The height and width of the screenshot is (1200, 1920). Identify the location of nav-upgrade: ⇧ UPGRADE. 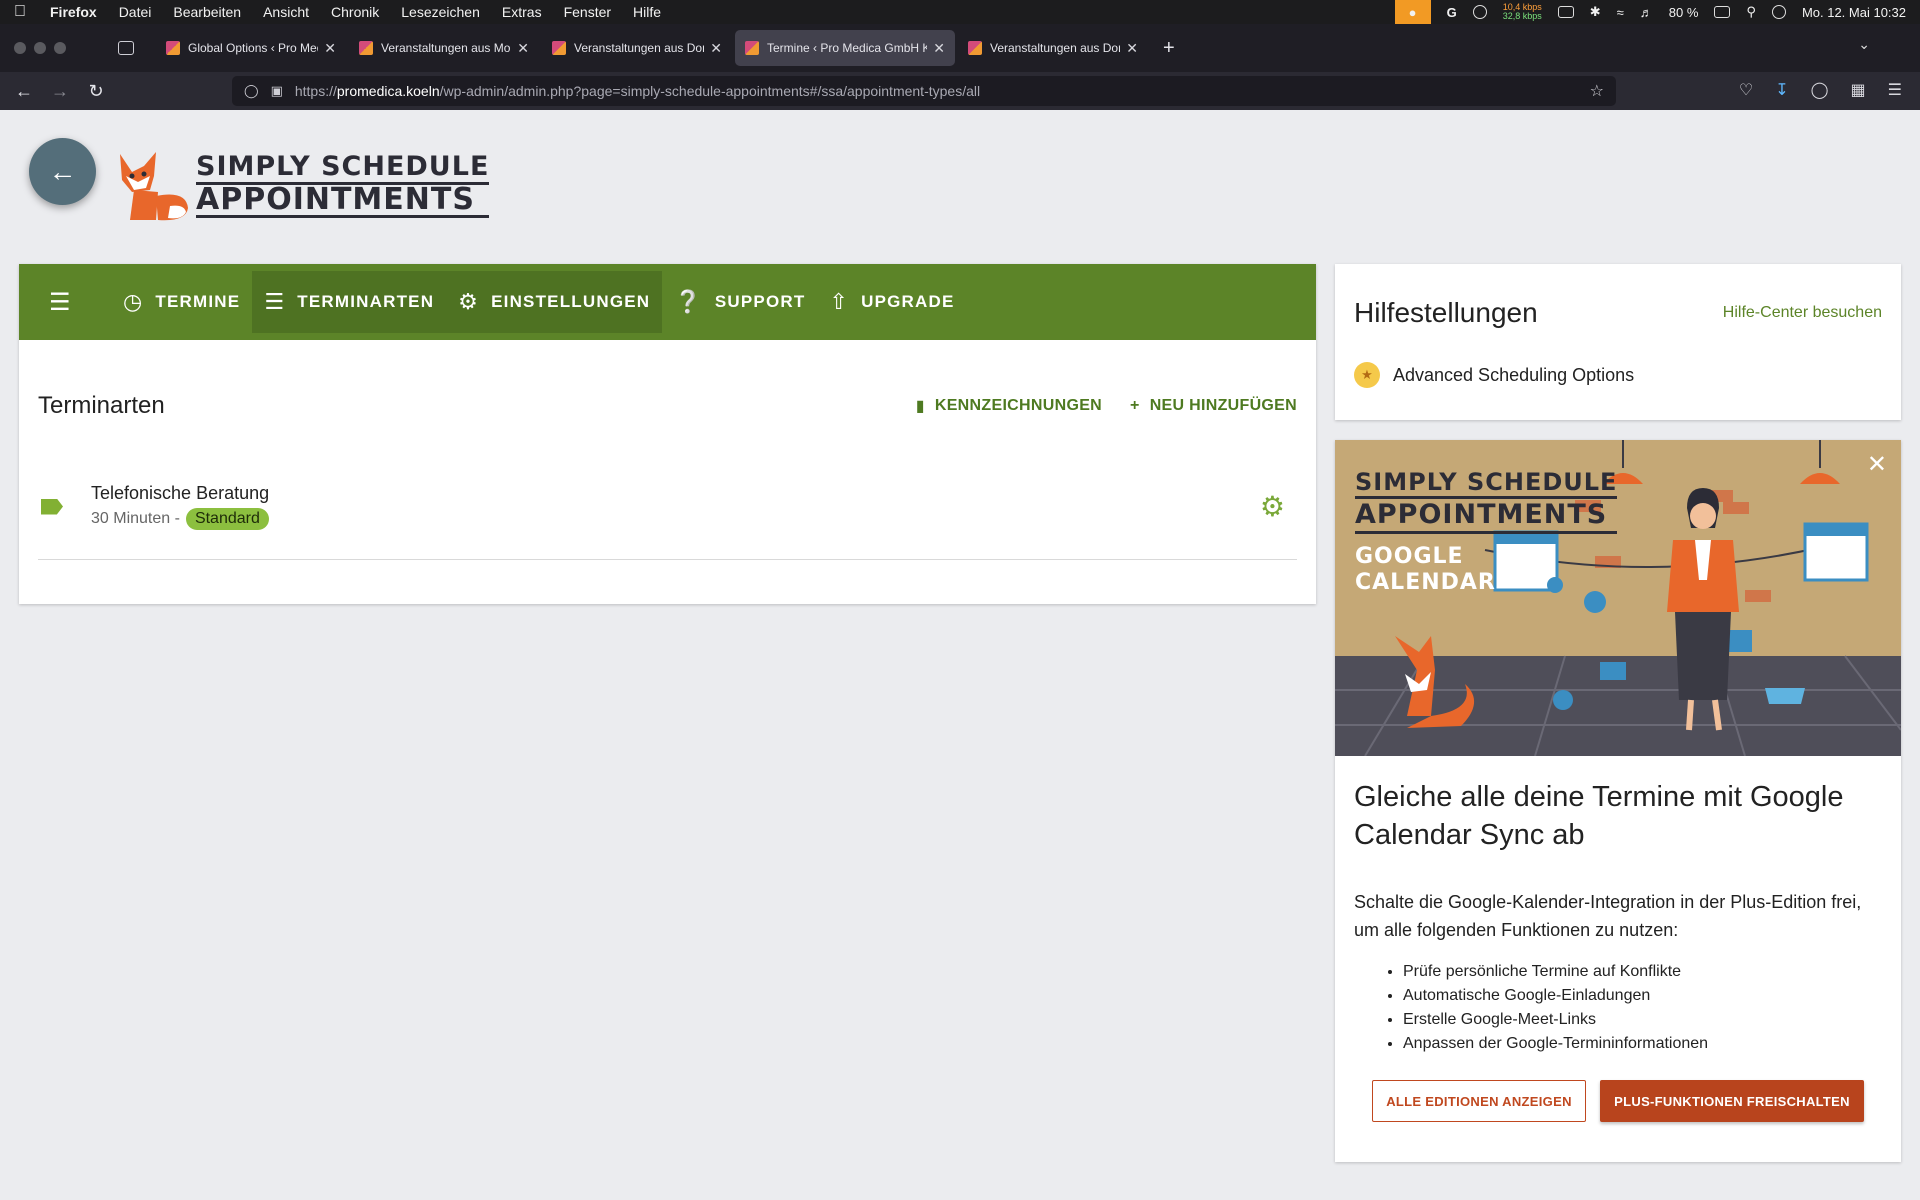
(891, 302).